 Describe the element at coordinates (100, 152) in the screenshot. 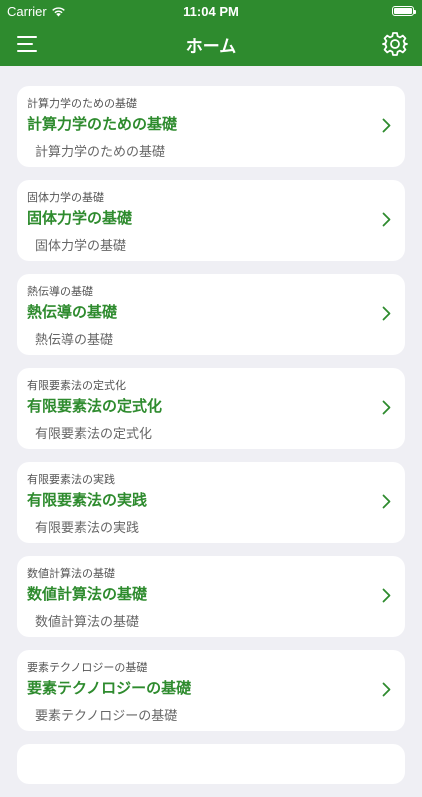

I see `card-subtitle: 計算力学のための基礎` at that location.